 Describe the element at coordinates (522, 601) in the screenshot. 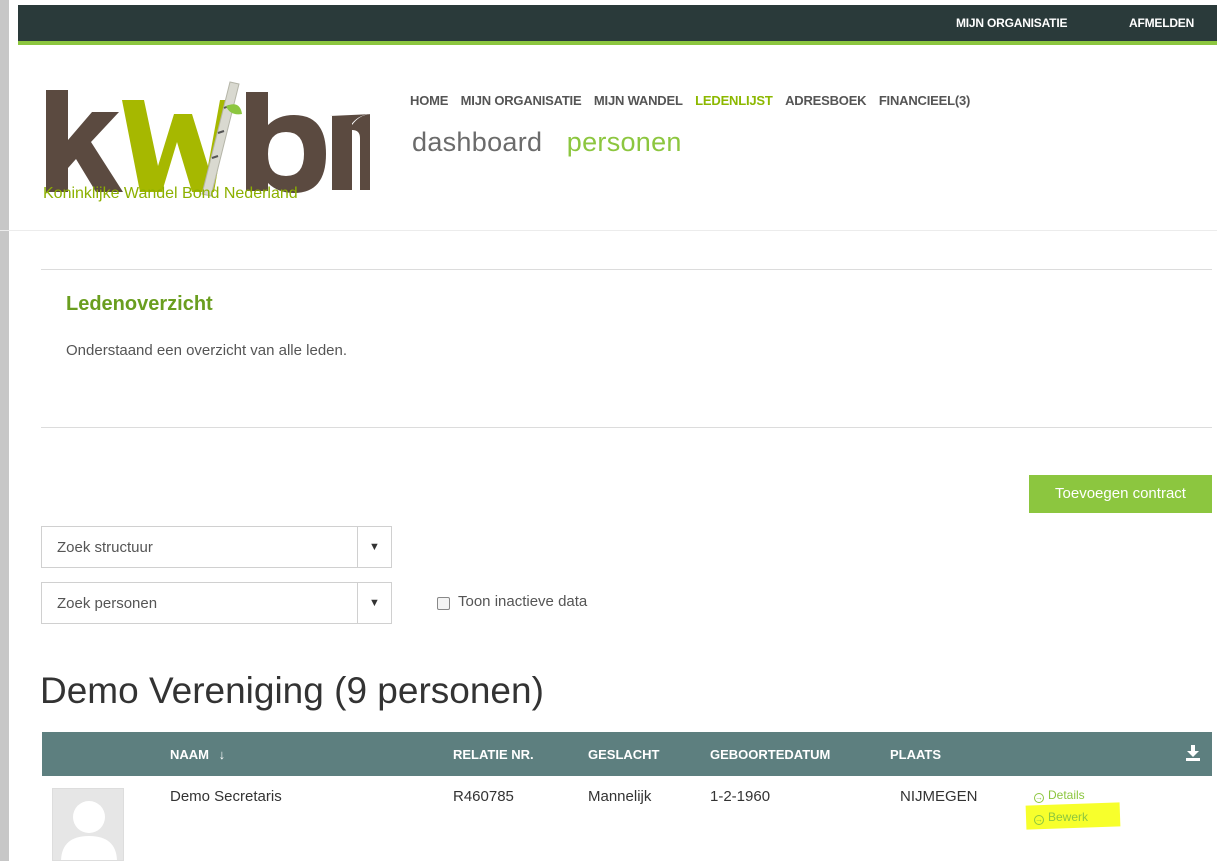

I see `show-inactive-label: Toon inactieve data` at that location.